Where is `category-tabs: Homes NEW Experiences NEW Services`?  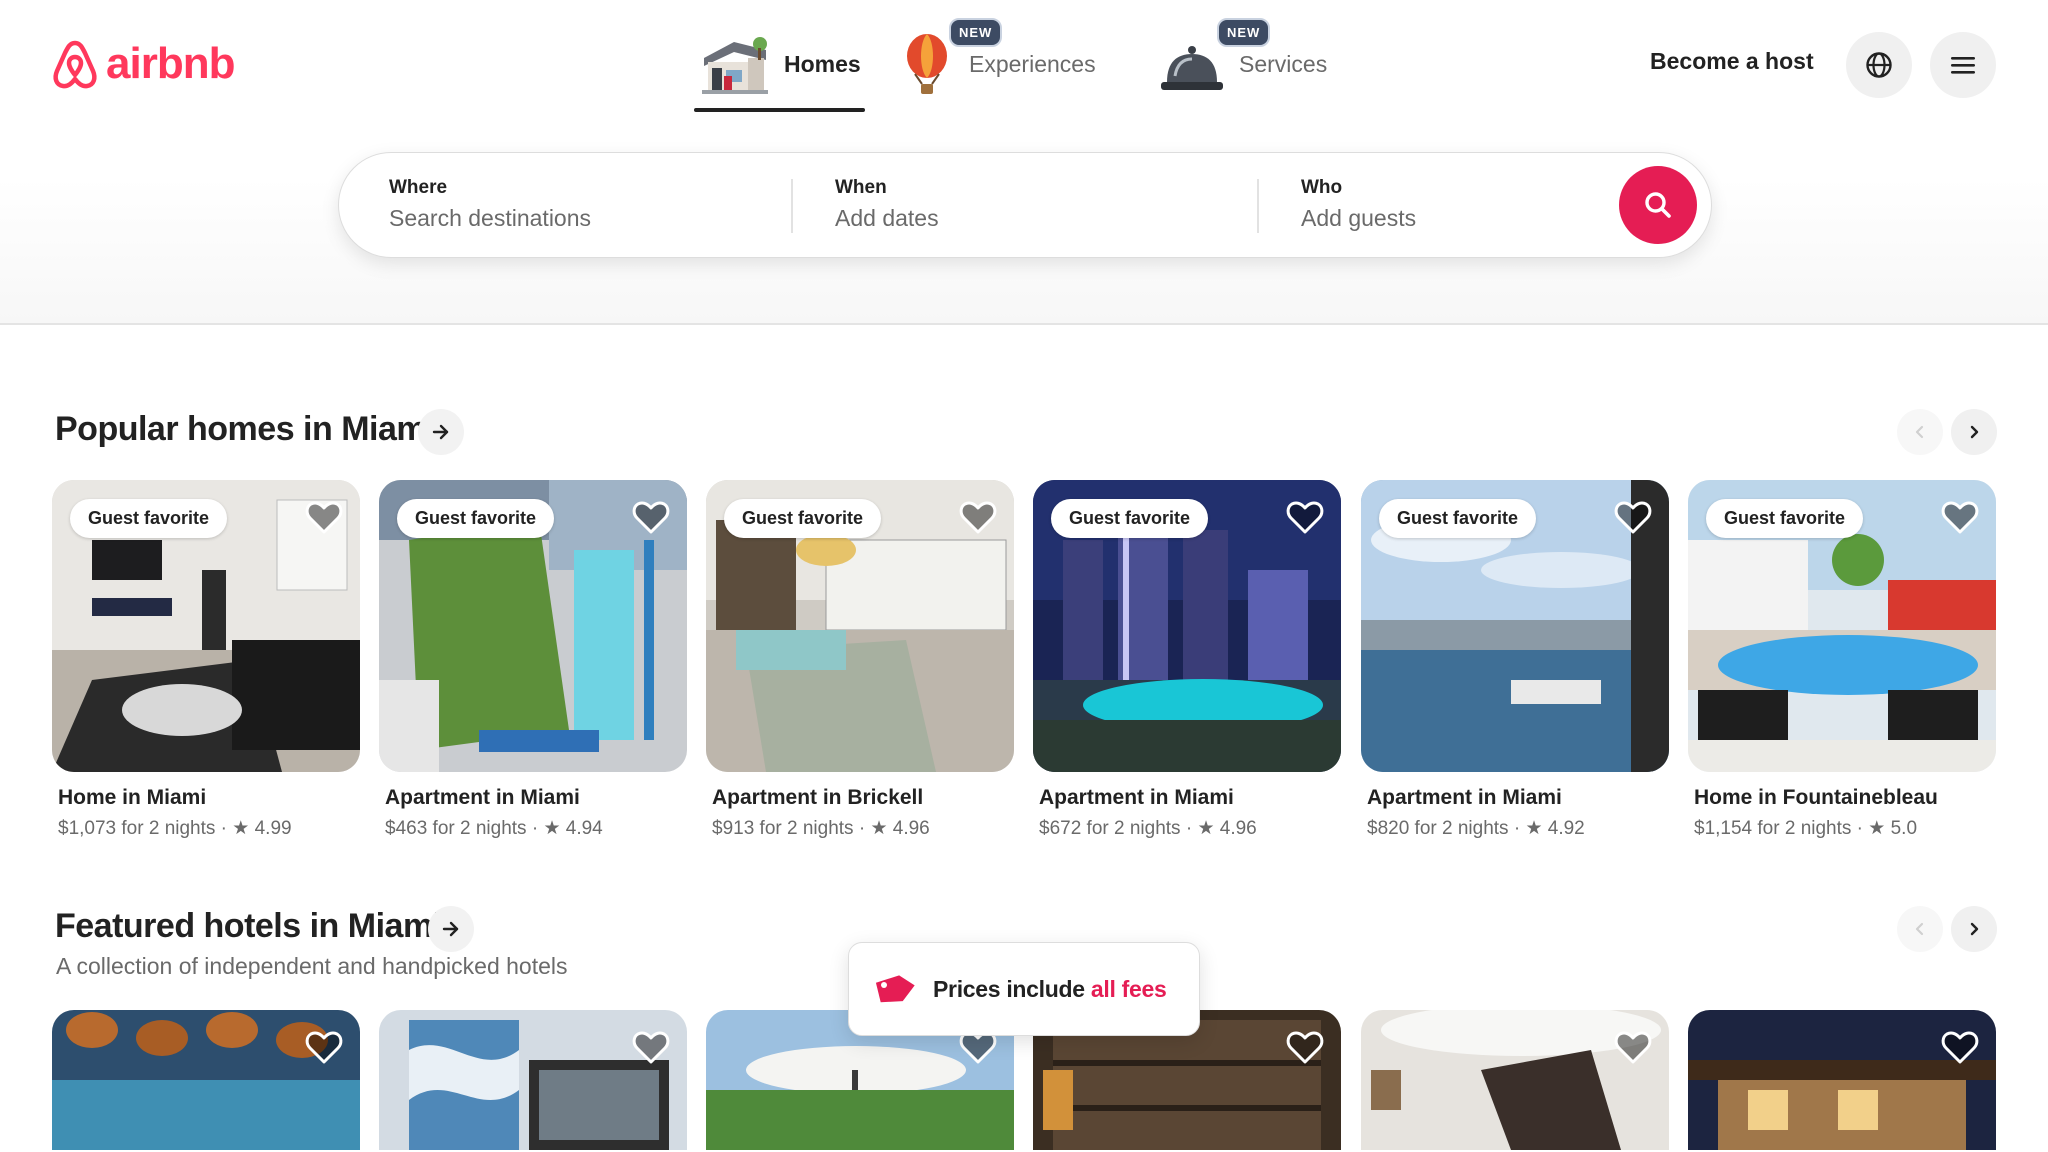 category-tabs: Homes NEW Experiences NEW Services is located at coordinates (1024, 65).